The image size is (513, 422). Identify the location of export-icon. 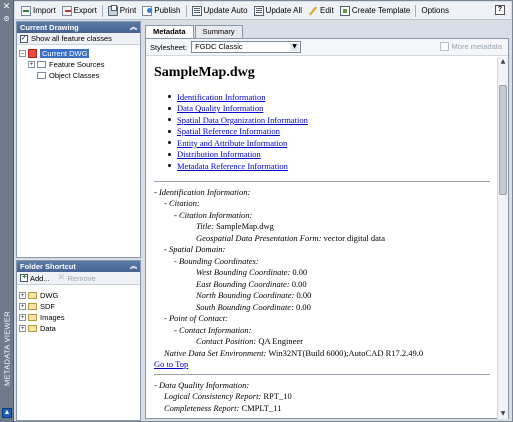
(66, 10).